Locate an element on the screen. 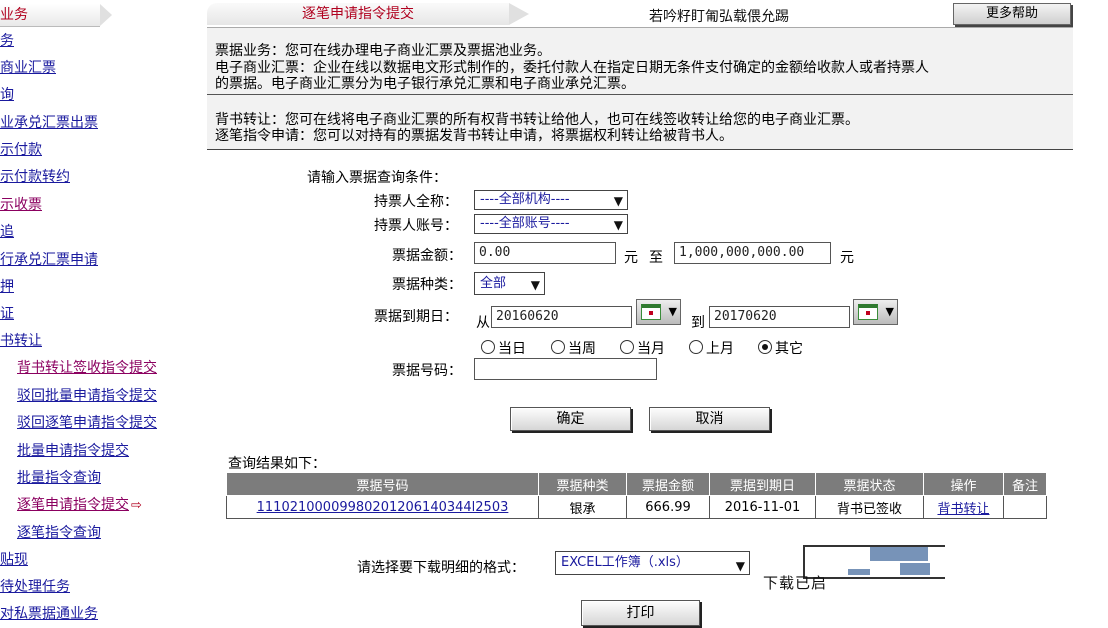 This screenshot has height=628, width=1108. export-format-select: EXCEL工作簿（.xls） ▼ is located at coordinates (652, 563).